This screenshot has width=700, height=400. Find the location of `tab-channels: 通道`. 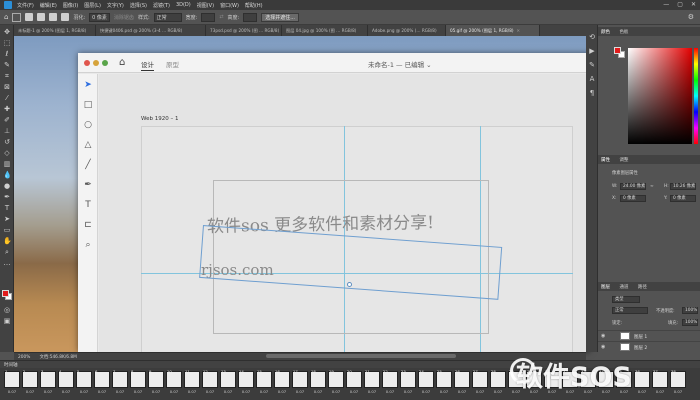

tab-channels: 通道 is located at coordinates (623, 287).